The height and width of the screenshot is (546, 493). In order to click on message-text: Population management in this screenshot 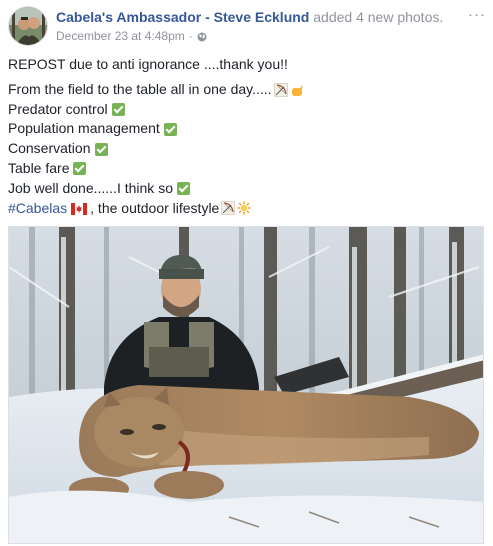, I will do `click(84, 128)`.